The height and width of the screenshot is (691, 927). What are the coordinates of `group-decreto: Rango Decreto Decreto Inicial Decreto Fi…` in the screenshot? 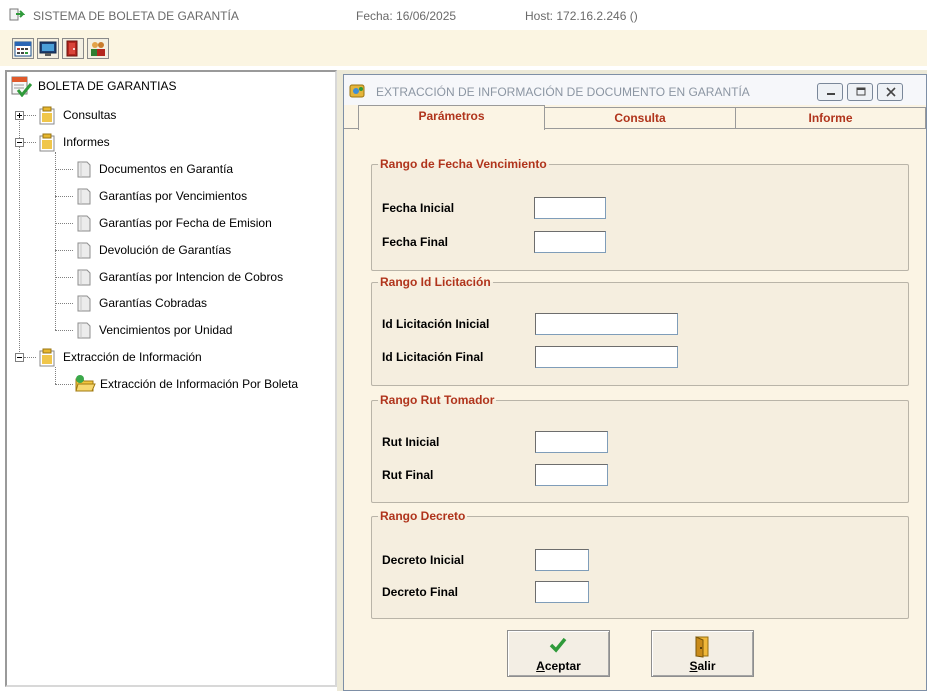 It's located at (640, 564).